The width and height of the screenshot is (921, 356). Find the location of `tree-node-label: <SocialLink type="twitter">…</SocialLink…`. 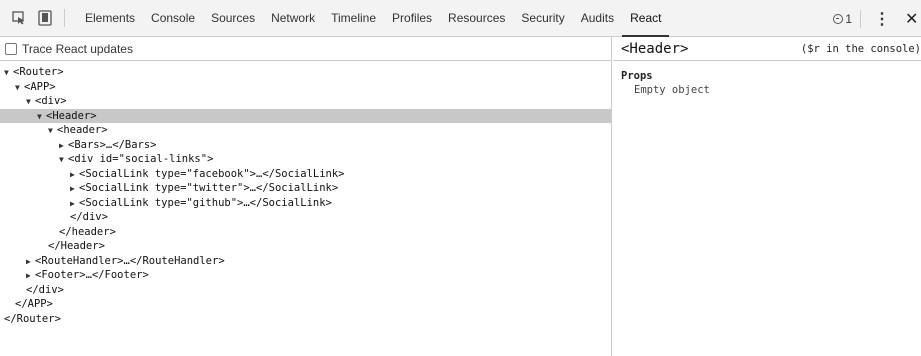

tree-node-label: <SocialLink type="twitter">…</SocialLink… is located at coordinates (209, 188).